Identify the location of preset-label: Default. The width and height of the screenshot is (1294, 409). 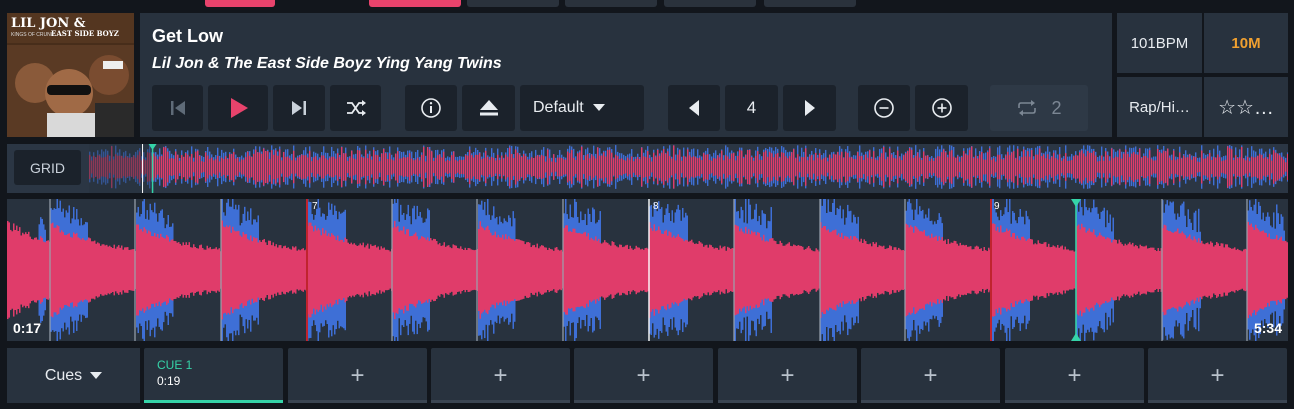
(558, 107).